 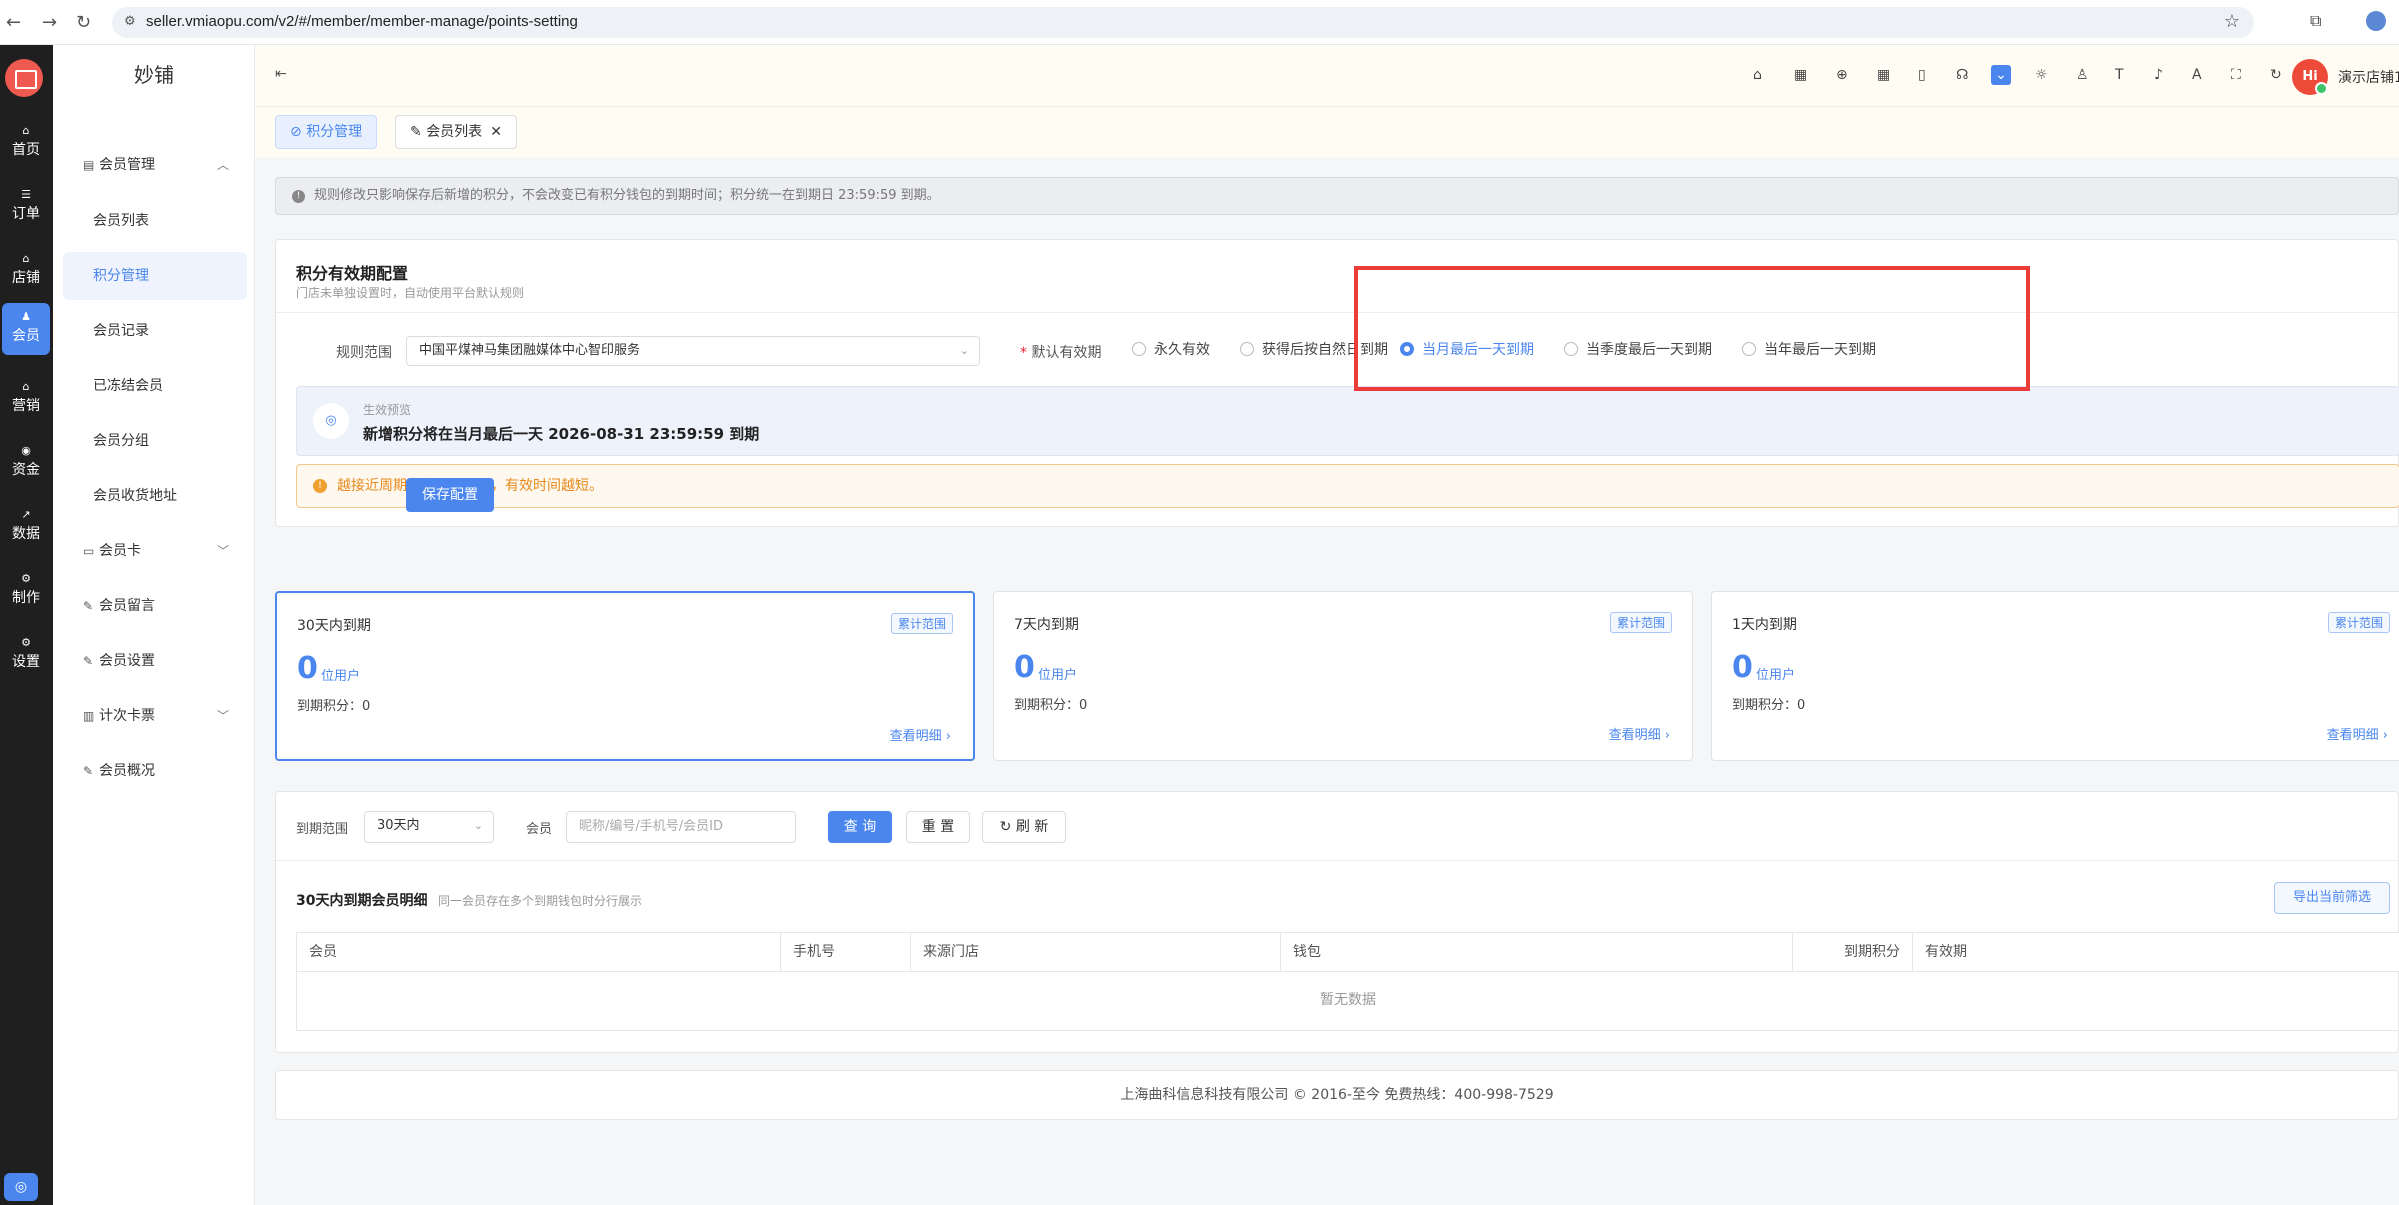 What do you see at coordinates (26, 625) in the screenshot?
I see `app-rail: ⌂ 首页 ☰ 订单 ⌂ 店铺 ♟ 会员 ⌂ 营销 ◉ 资金 ↗ 数据 ⚙ 制作 ⚙ 设置 ◎` at bounding box center [26, 625].